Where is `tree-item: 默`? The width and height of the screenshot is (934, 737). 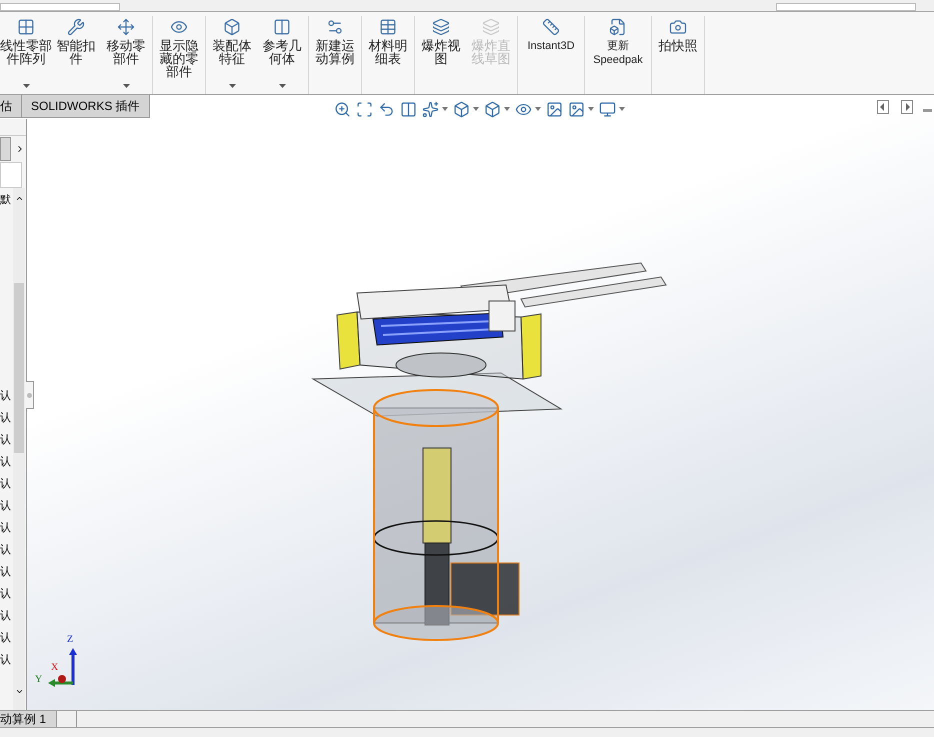
tree-item: 默 is located at coordinates (6, 200).